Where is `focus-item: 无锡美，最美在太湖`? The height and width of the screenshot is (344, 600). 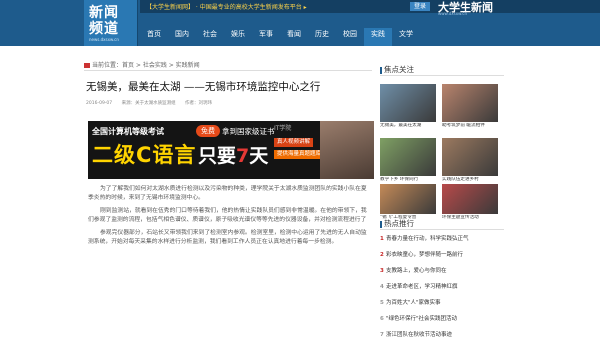 focus-item: 无锡美，最美在太湖 is located at coordinates (410, 109).